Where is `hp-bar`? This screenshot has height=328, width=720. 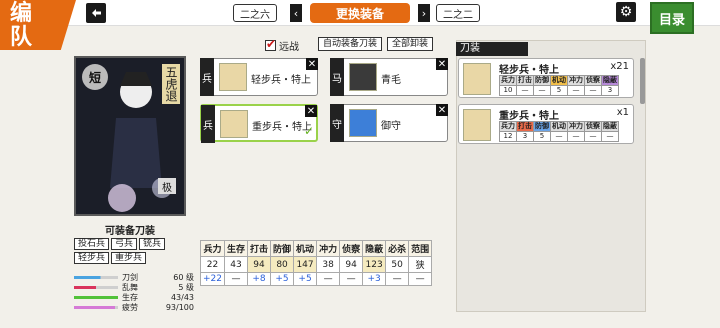
hp-bar is located at coordinates (96, 297).